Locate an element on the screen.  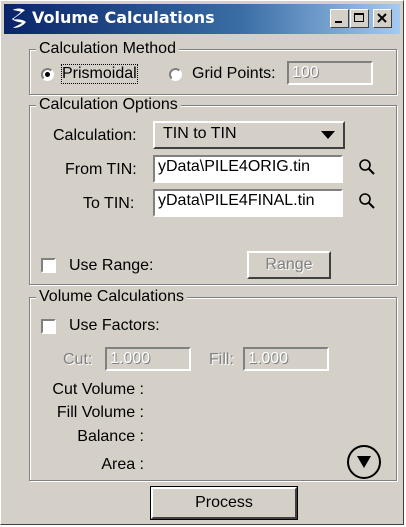
maximize-icon is located at coordinates (359, 17).